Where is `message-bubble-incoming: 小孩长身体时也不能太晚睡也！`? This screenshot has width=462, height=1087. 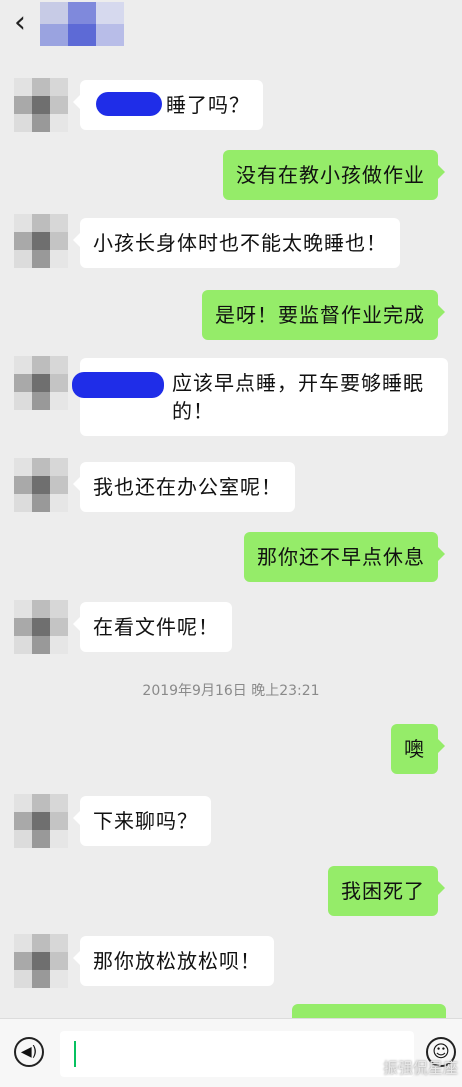 message-bubble-incoming: 小孩长身体时也不能太晚睡也！ is located at coordinates (236, 243).